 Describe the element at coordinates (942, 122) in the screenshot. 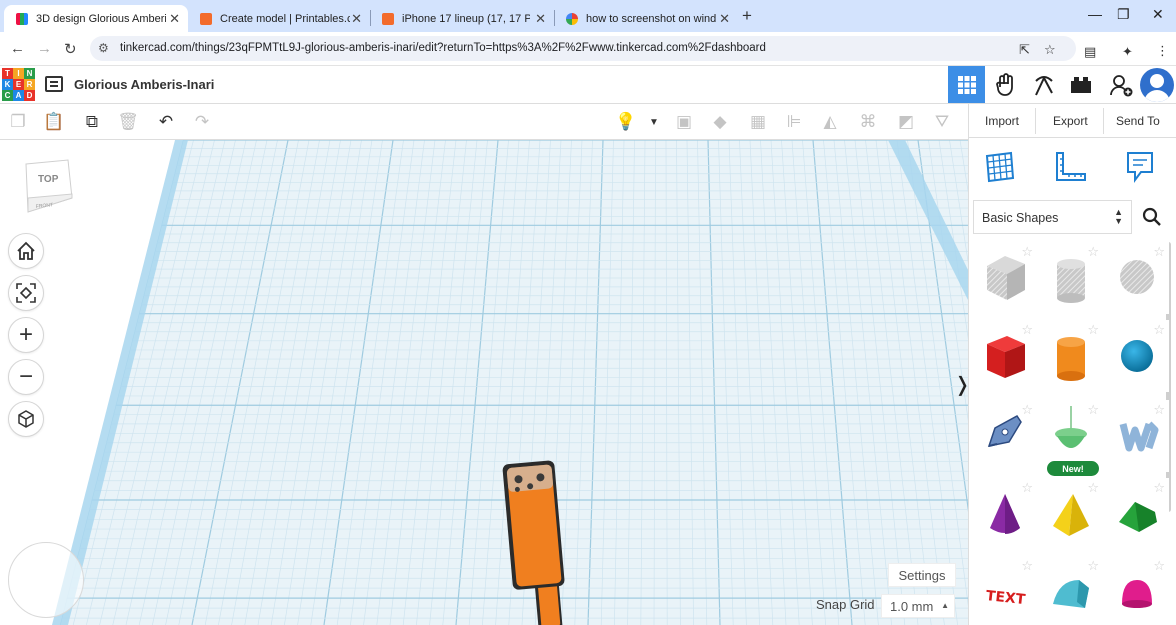

I see `workplane-icon: ⛛` at that location.